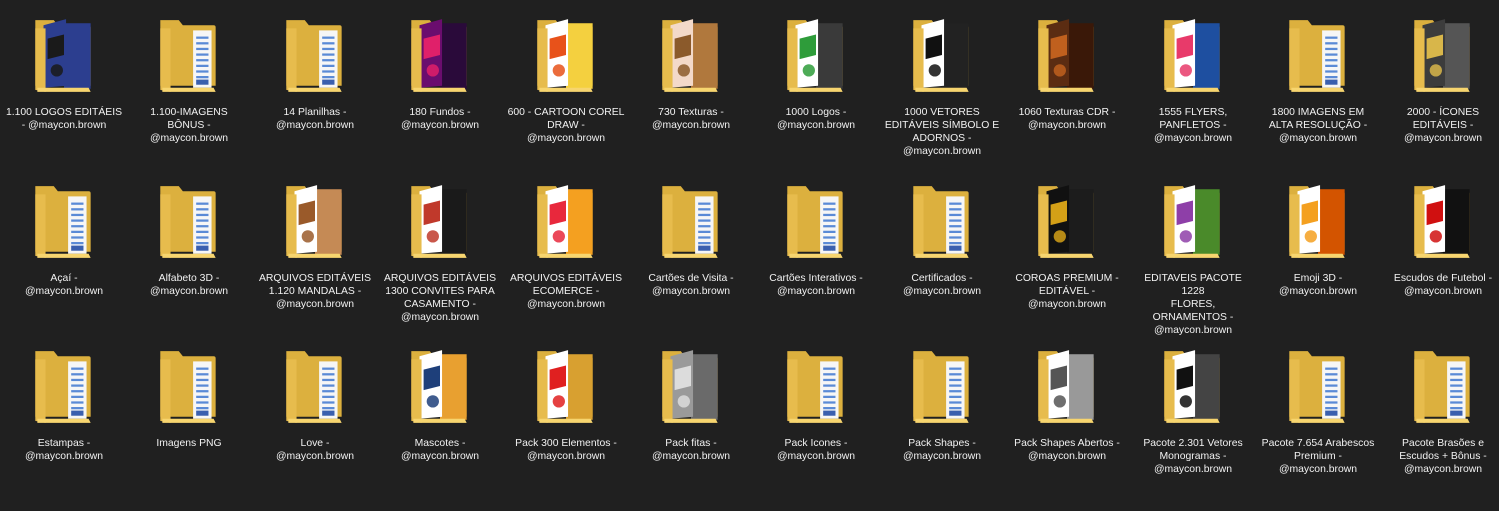 The image size is (1499, 511). Describe the element at coordinates (816, 119) in the screenshot. I see `folder-label: 1000 Logos - @maycon.brown` at that location.